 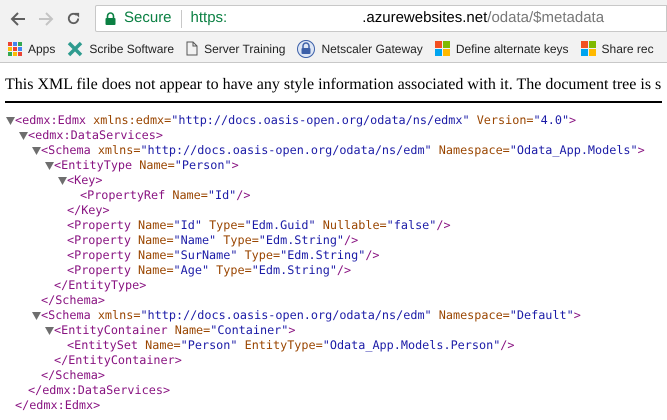 What do you see at coordinates (209, 18) in the screenshot?
I see `url-scheme: https:` at bounding box center [209, 18].